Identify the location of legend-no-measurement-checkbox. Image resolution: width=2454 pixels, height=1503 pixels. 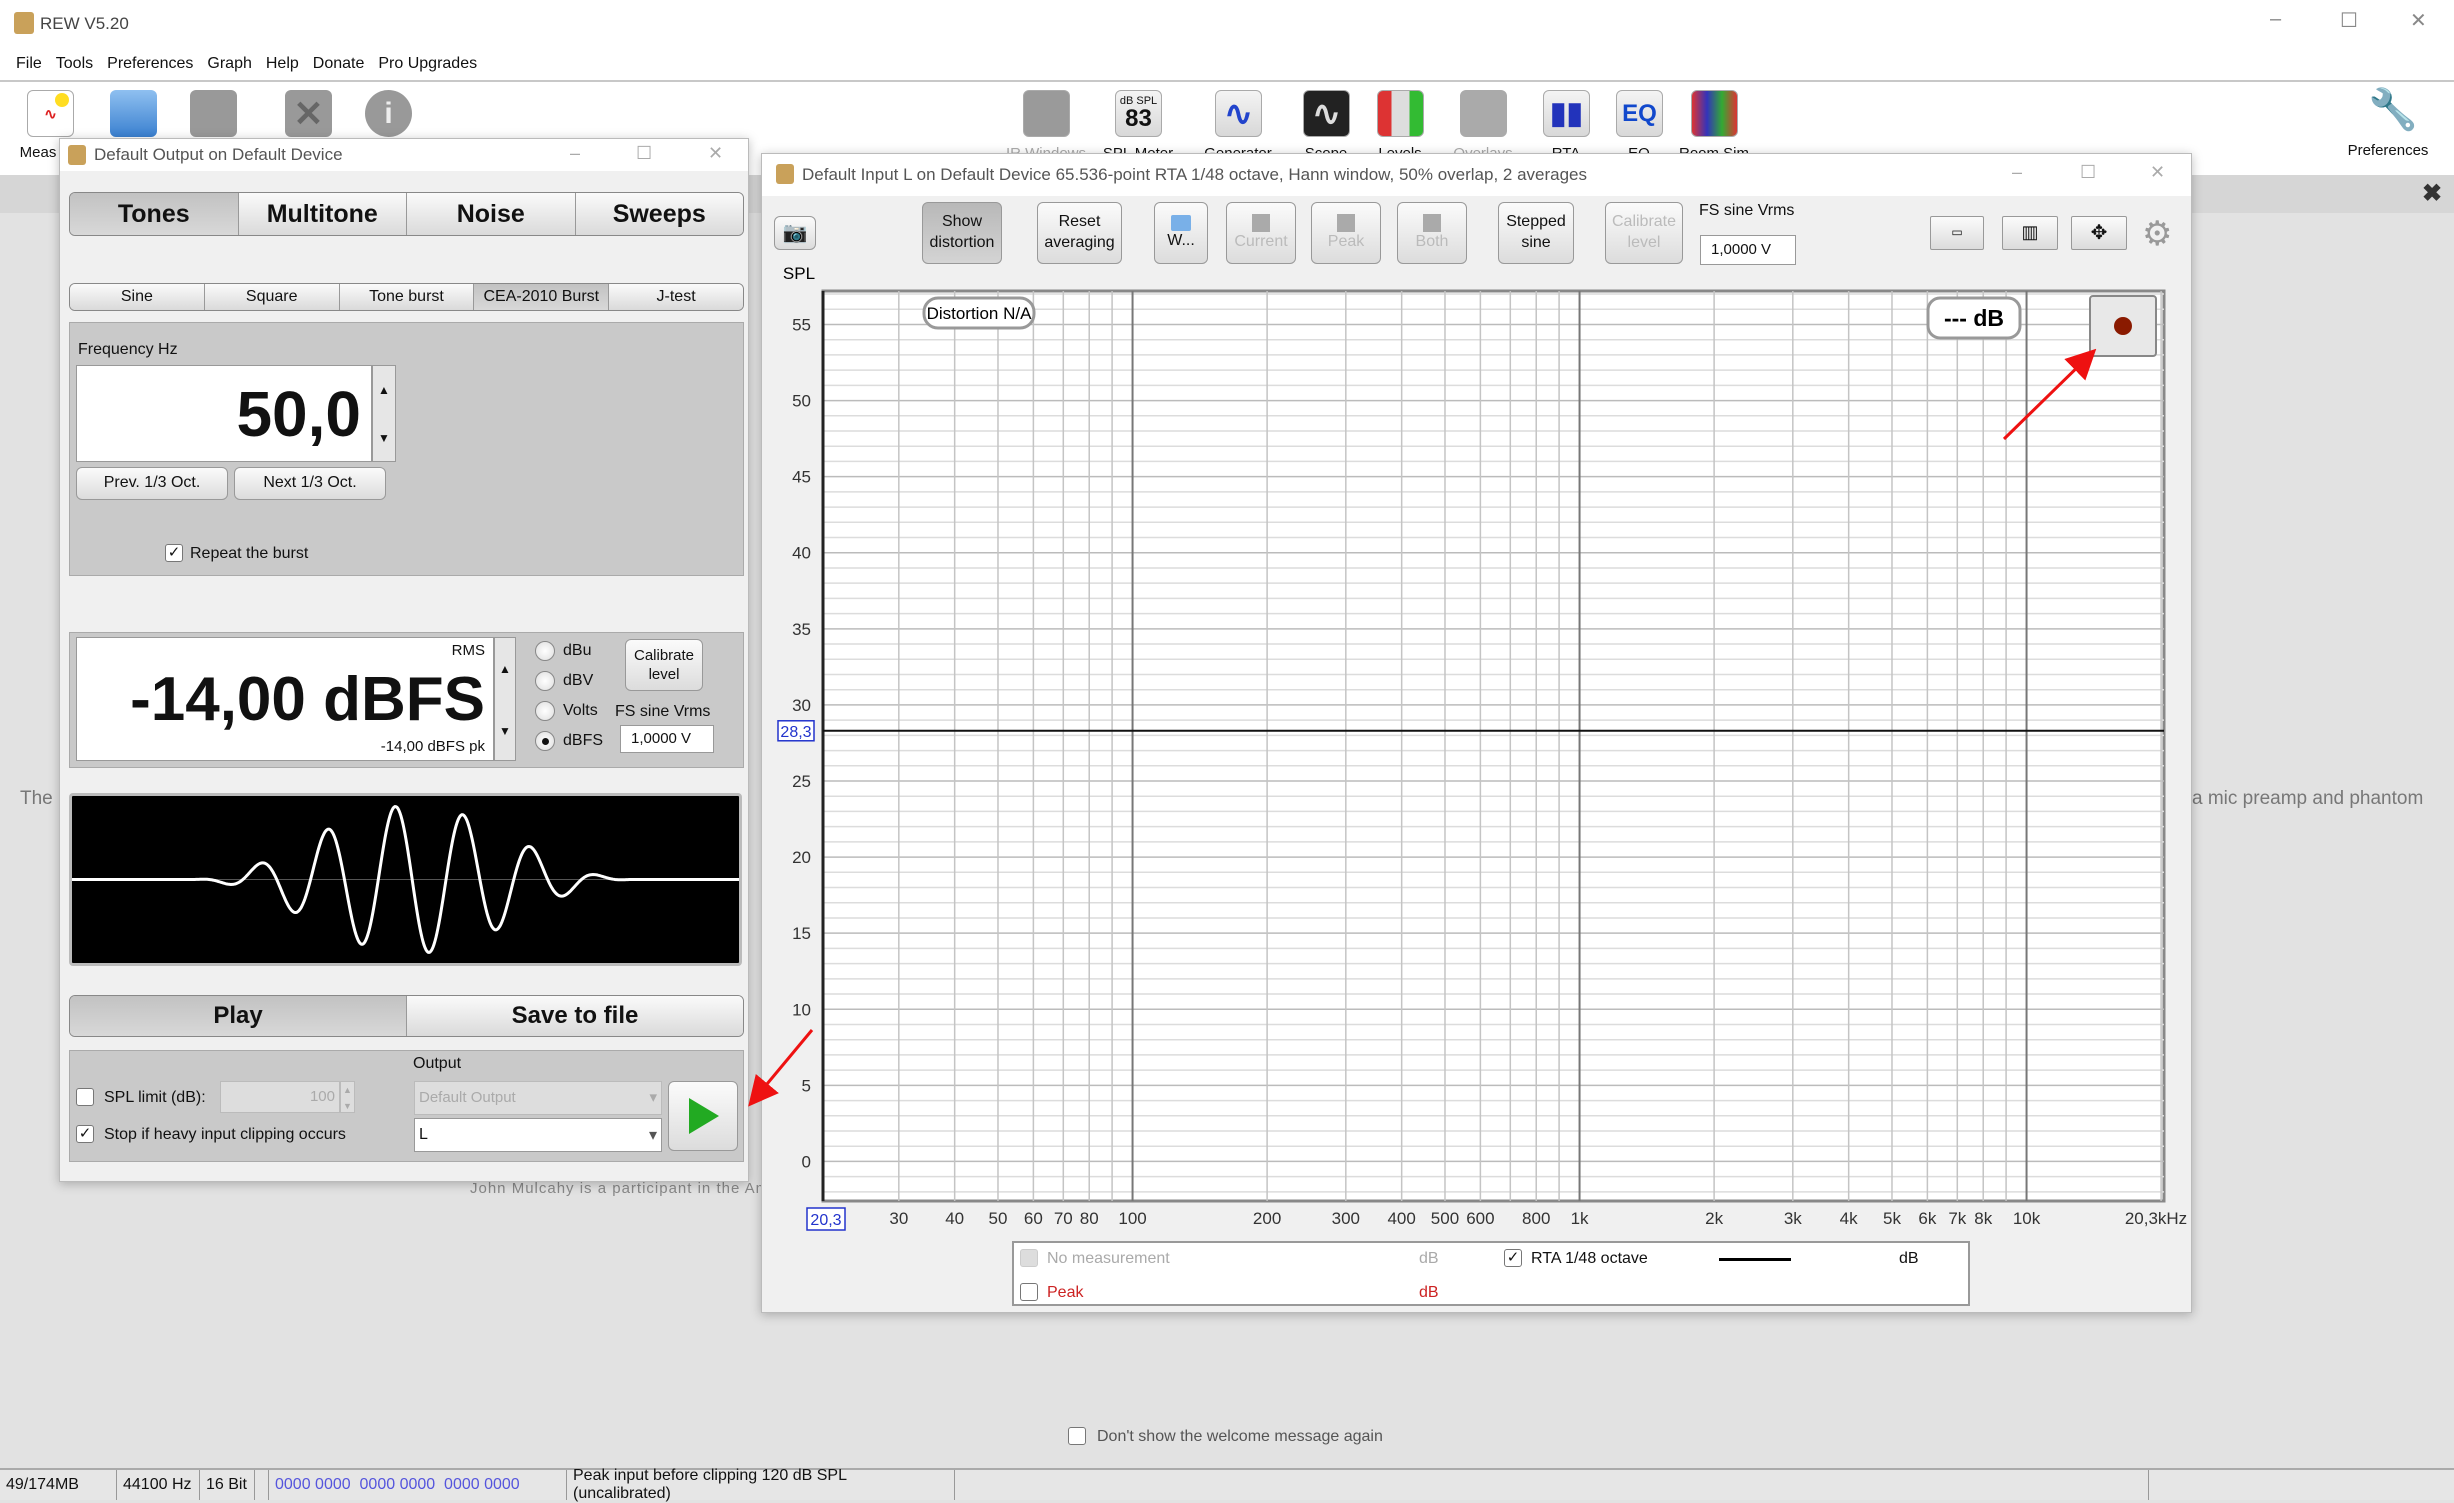
(1029, 1258).